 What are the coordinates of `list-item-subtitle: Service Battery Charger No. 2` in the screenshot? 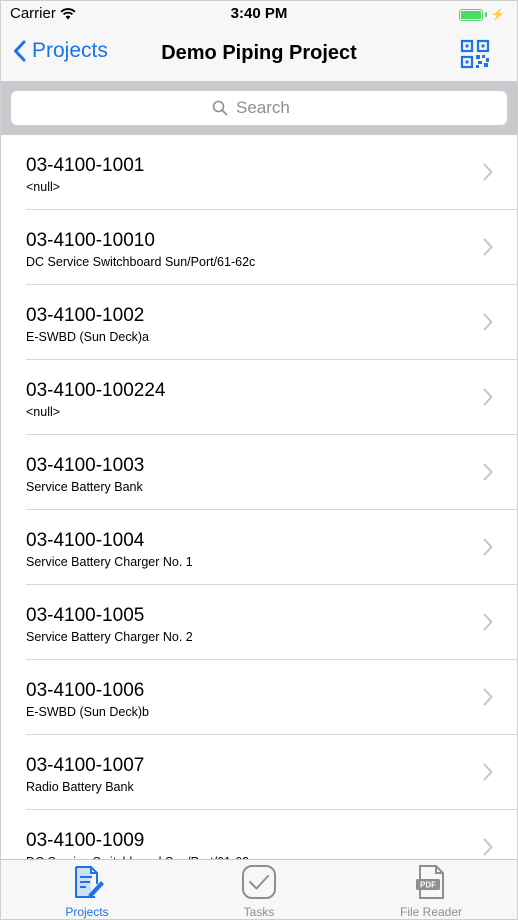 It's located at (109, 637).